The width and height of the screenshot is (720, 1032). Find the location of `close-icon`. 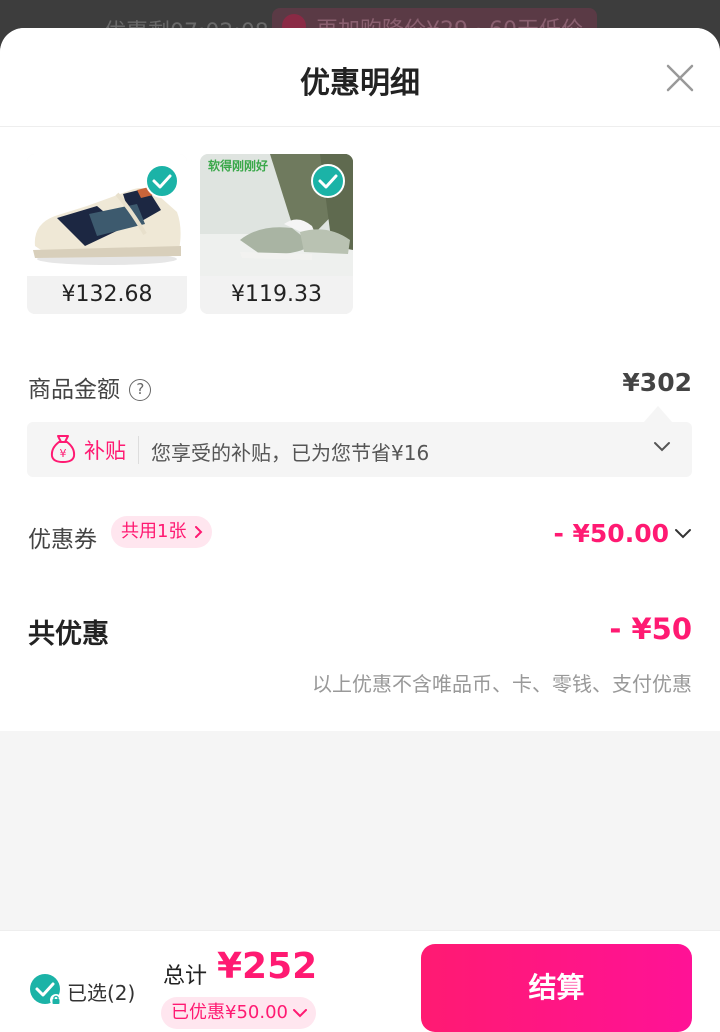

close-icon is located at coordinates (680, 78).